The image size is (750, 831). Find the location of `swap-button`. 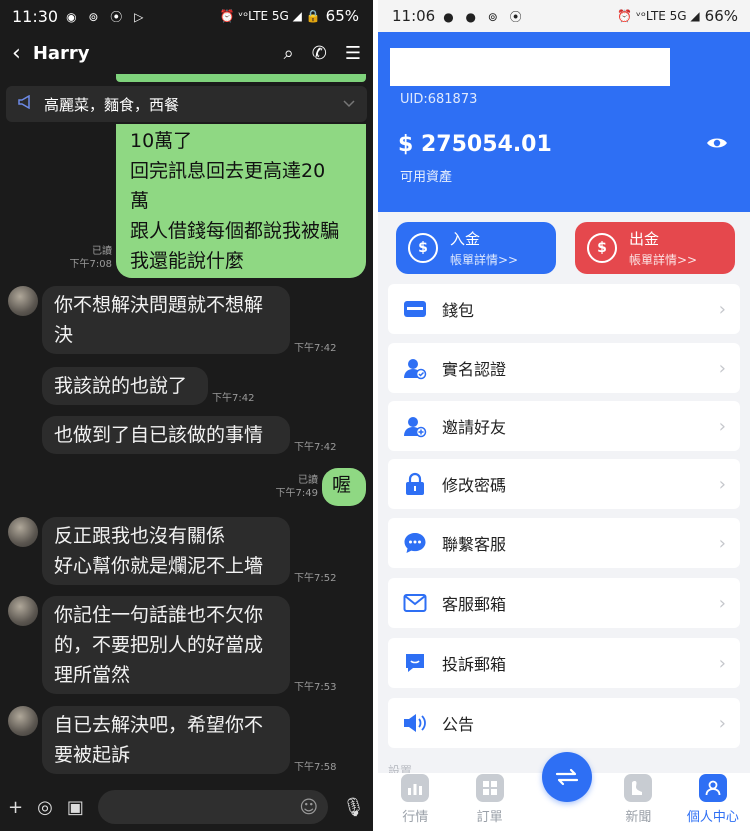

swap-button is located at coordinates (567, 777).